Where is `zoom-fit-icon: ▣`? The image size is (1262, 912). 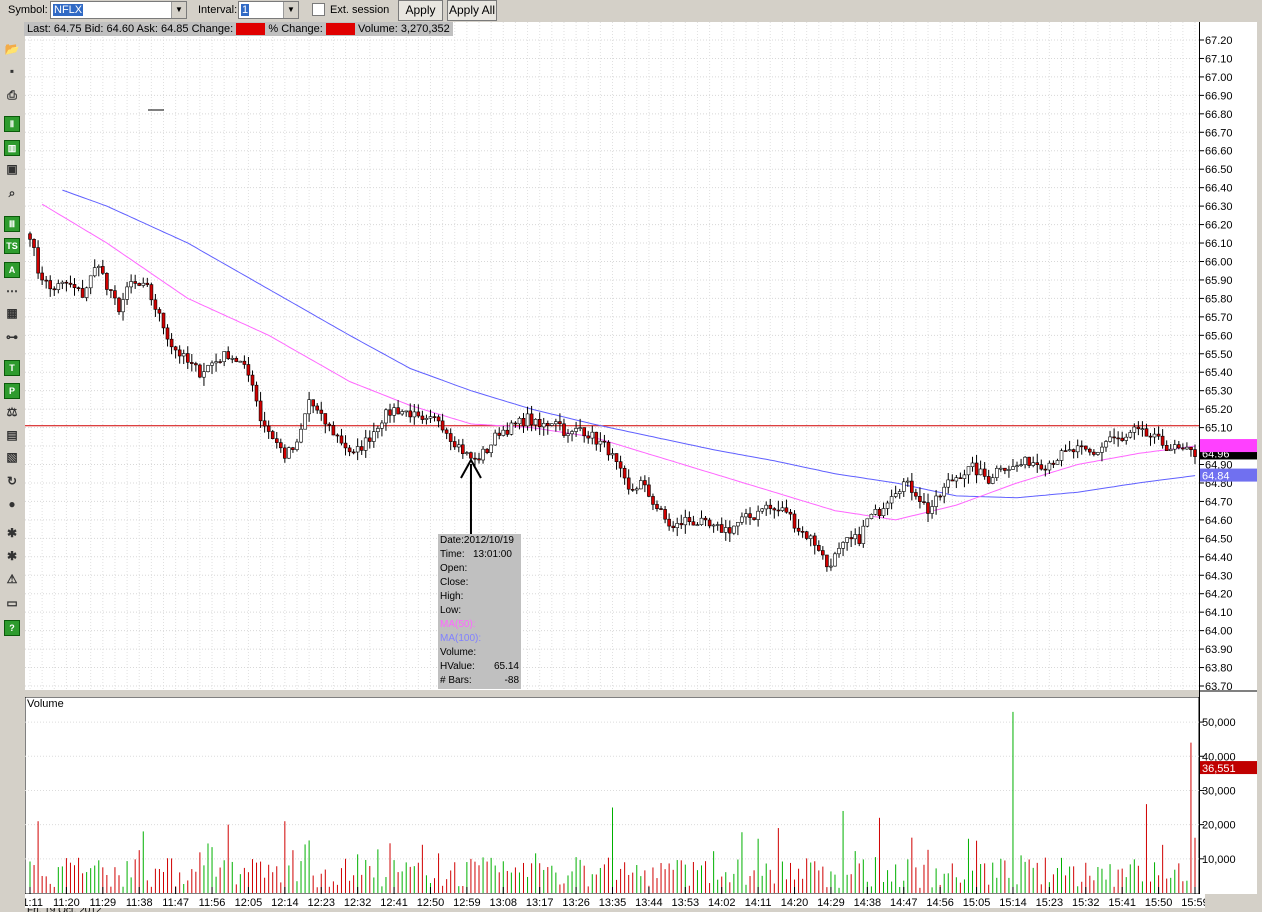 zoom-fit-icon: ▣ is located at coordinates (12, 170).